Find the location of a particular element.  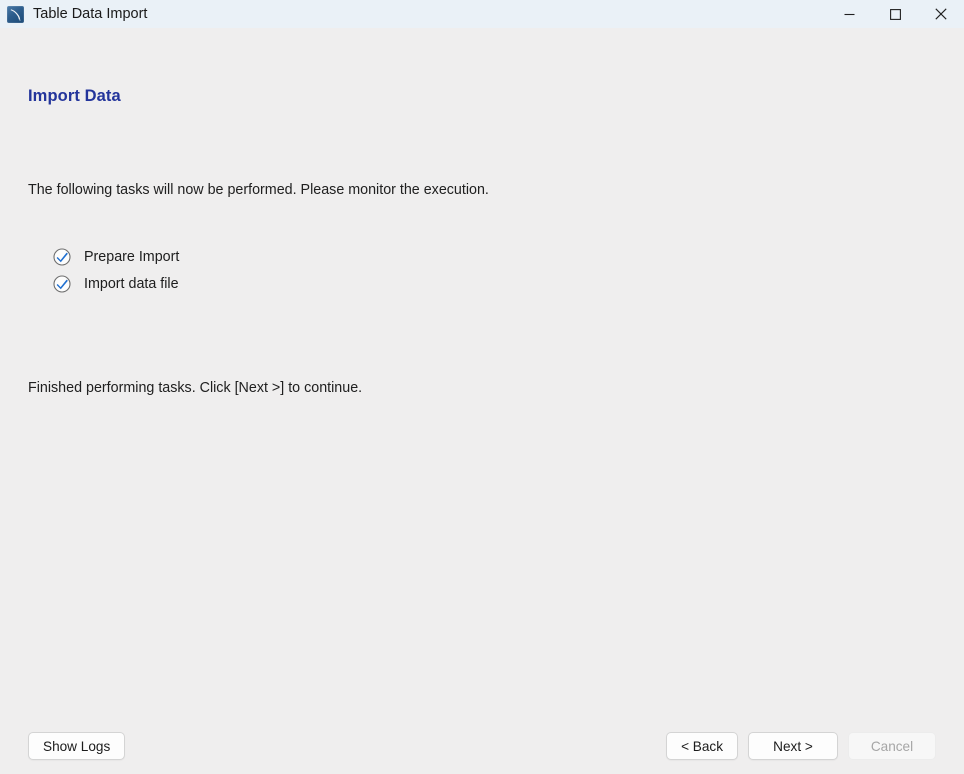

task-row: Prepare Import is located at coordinates (116, 256).